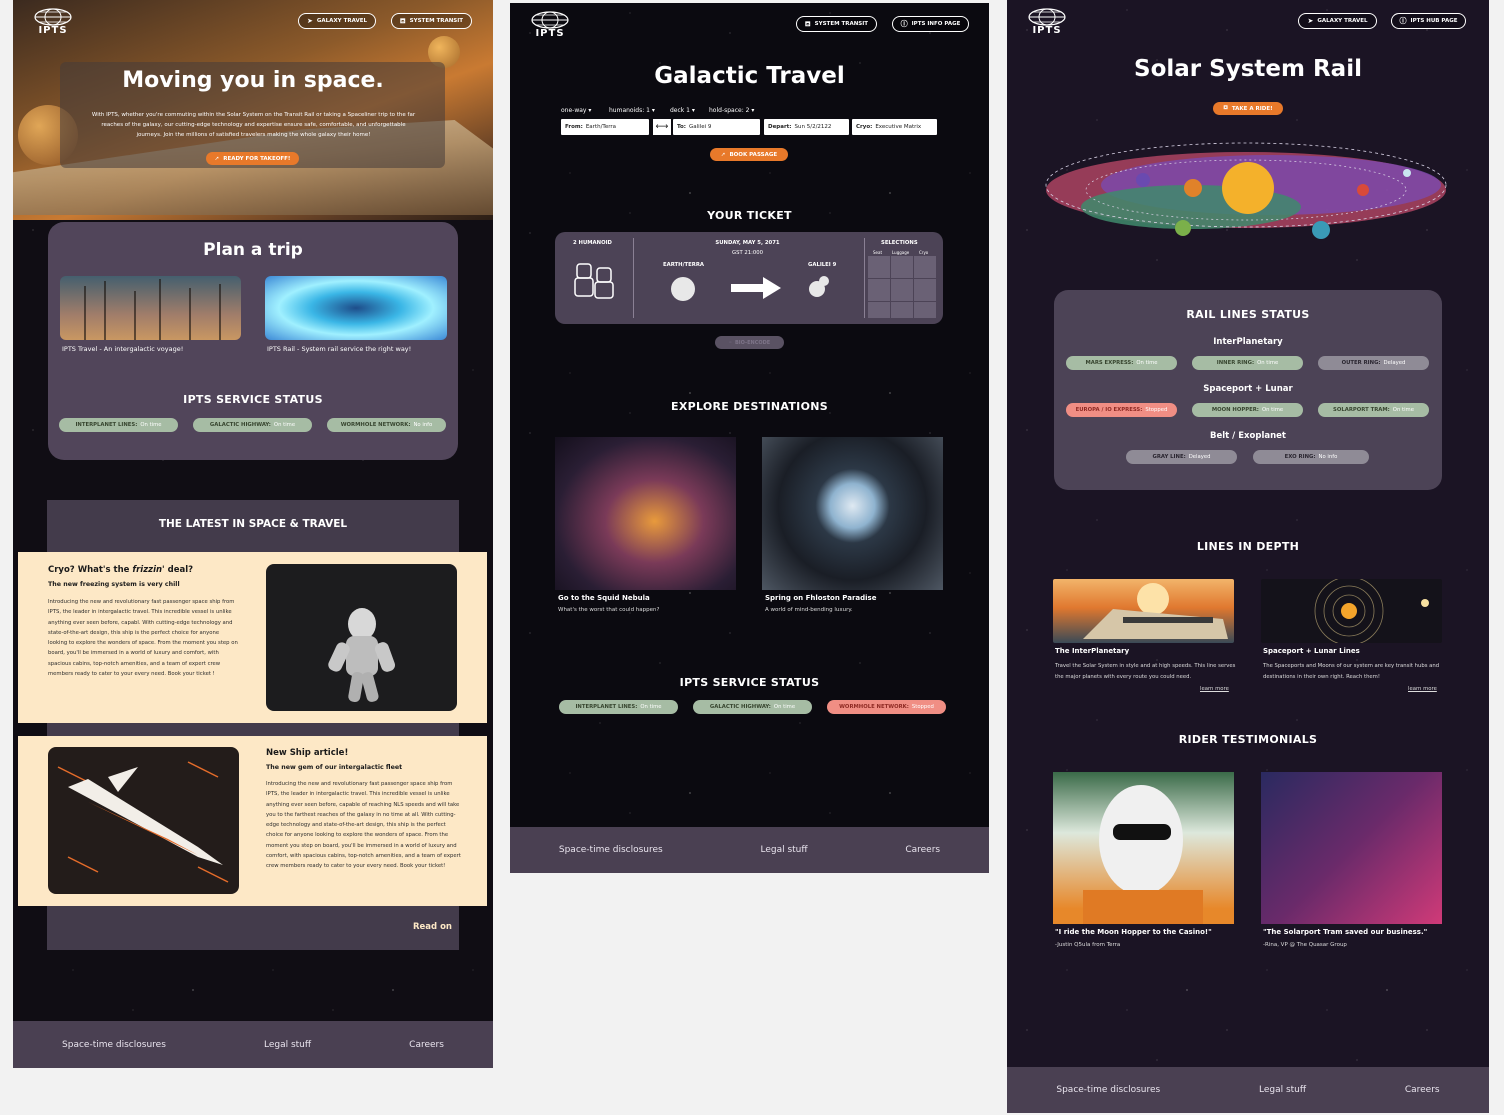 The image size is (1504, 1115). What do you see at coordinates (753, 154) in the screenshot?
I see `button-label: BOOK PASSAGE` at bounding box center [753, 154].